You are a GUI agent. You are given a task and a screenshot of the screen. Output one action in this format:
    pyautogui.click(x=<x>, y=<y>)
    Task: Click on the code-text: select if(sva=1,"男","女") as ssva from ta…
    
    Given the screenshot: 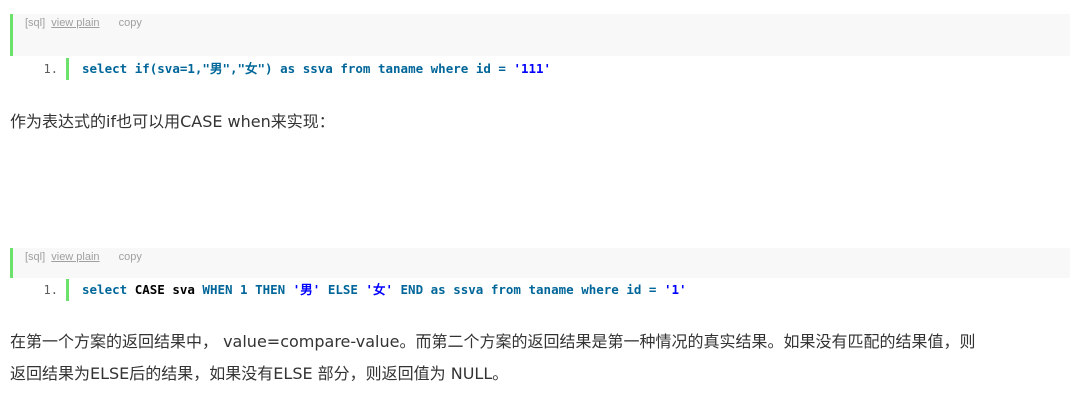 What is the action you would take?
    pyautogui.click(x=316, y=69)
    